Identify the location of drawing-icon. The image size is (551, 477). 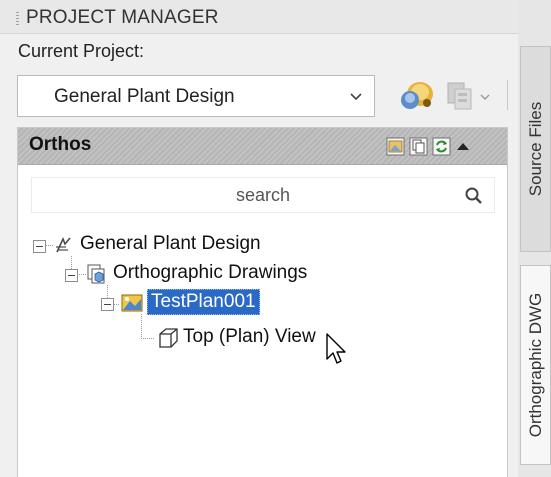
(132, 303).